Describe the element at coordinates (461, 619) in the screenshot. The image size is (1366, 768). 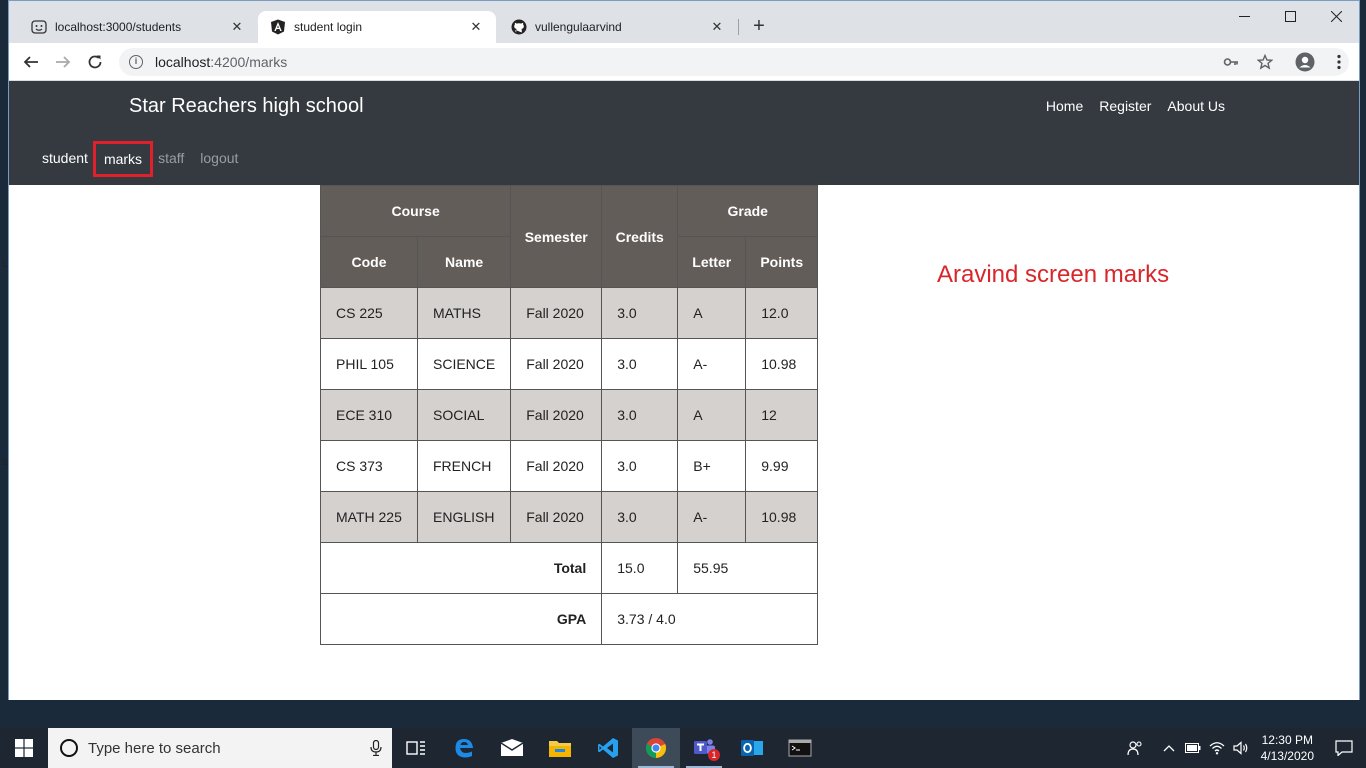
I see `gpa-label: GPA` at that location.